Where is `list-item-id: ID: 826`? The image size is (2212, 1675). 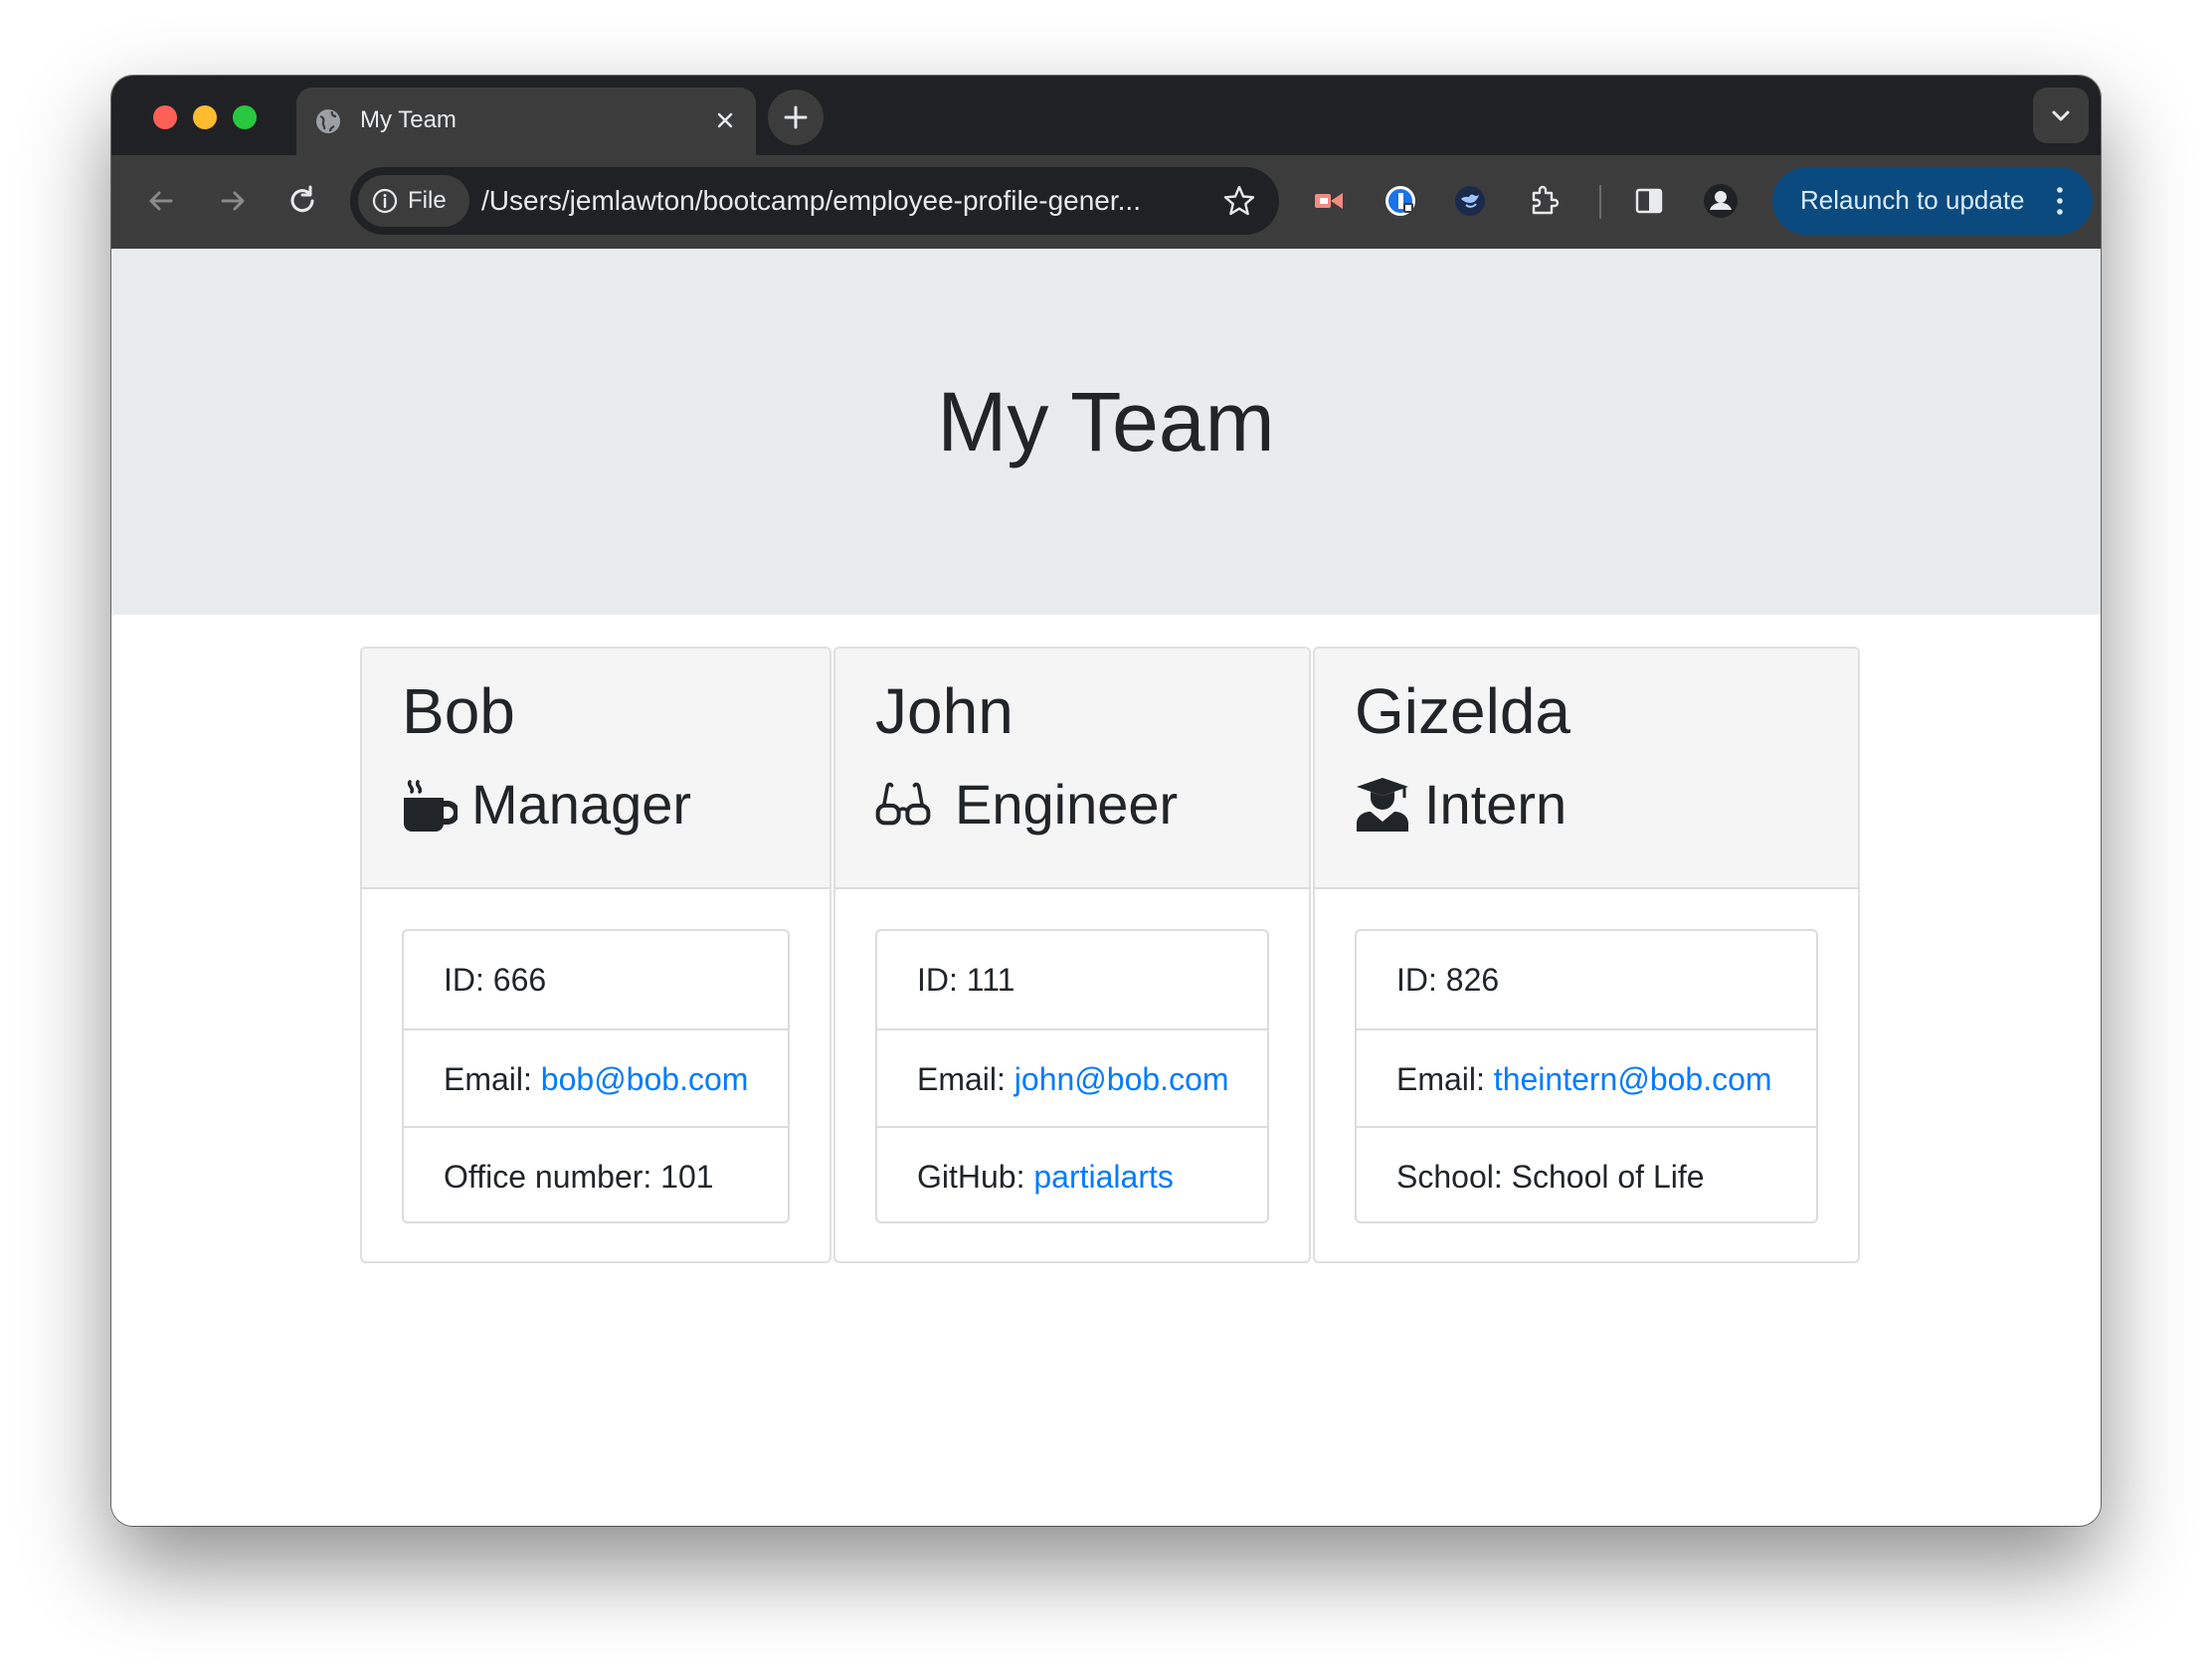 list-item-id: ID: 826 is located at coordinates (1586, 980).